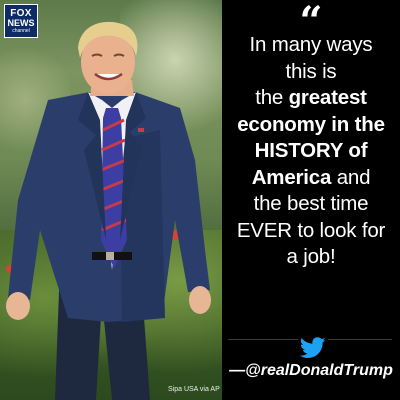 The height and width of the screenshot is (400, 400). Describe the element at coordinates (272, 97) in the screenshot. I see `quote-text-segment: the` at that location.